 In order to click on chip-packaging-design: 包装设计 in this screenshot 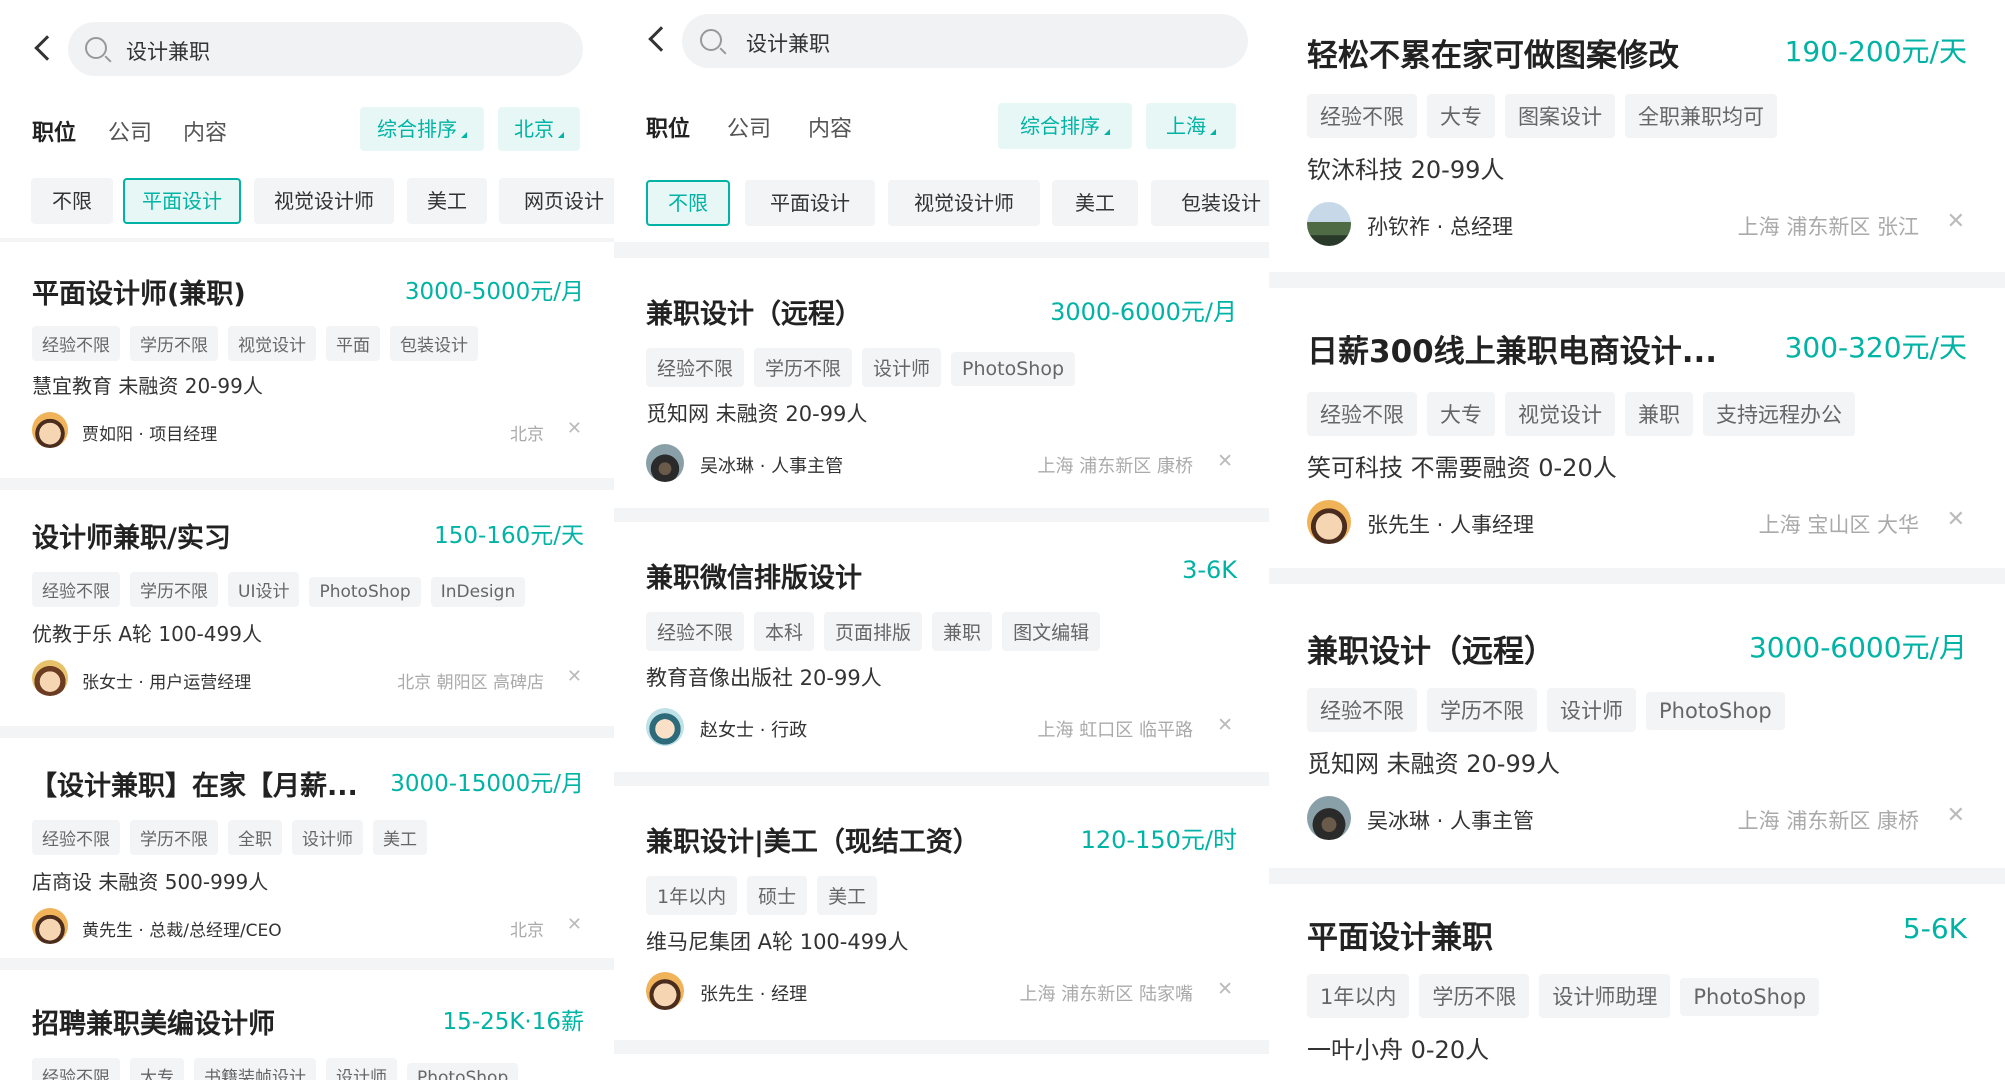, I will do `click(1210, 203)`.